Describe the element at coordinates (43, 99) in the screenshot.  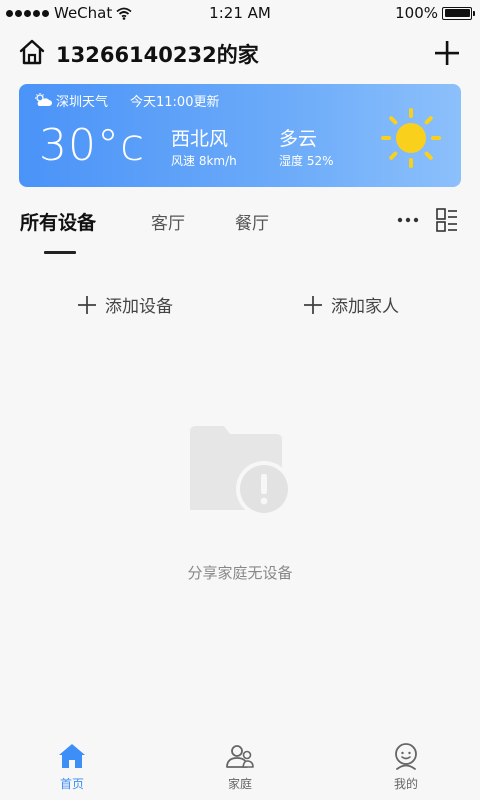
I see `cloud-sun-icon` at that location.